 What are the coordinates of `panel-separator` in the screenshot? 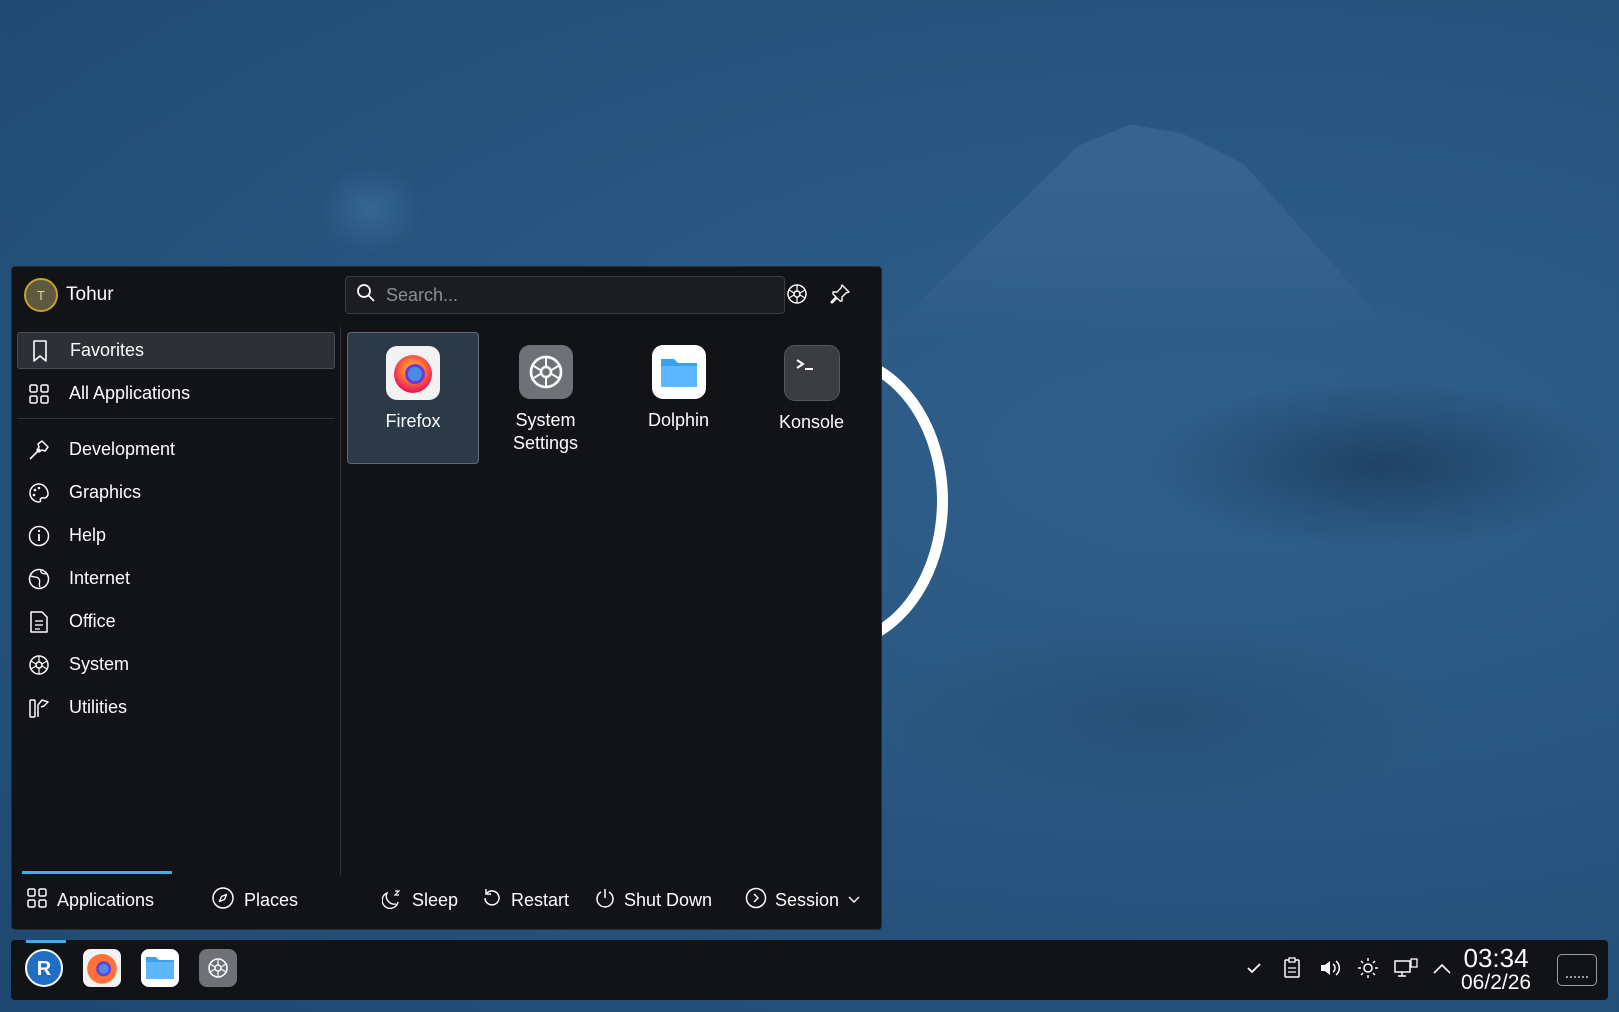 It's located at (340, 601).